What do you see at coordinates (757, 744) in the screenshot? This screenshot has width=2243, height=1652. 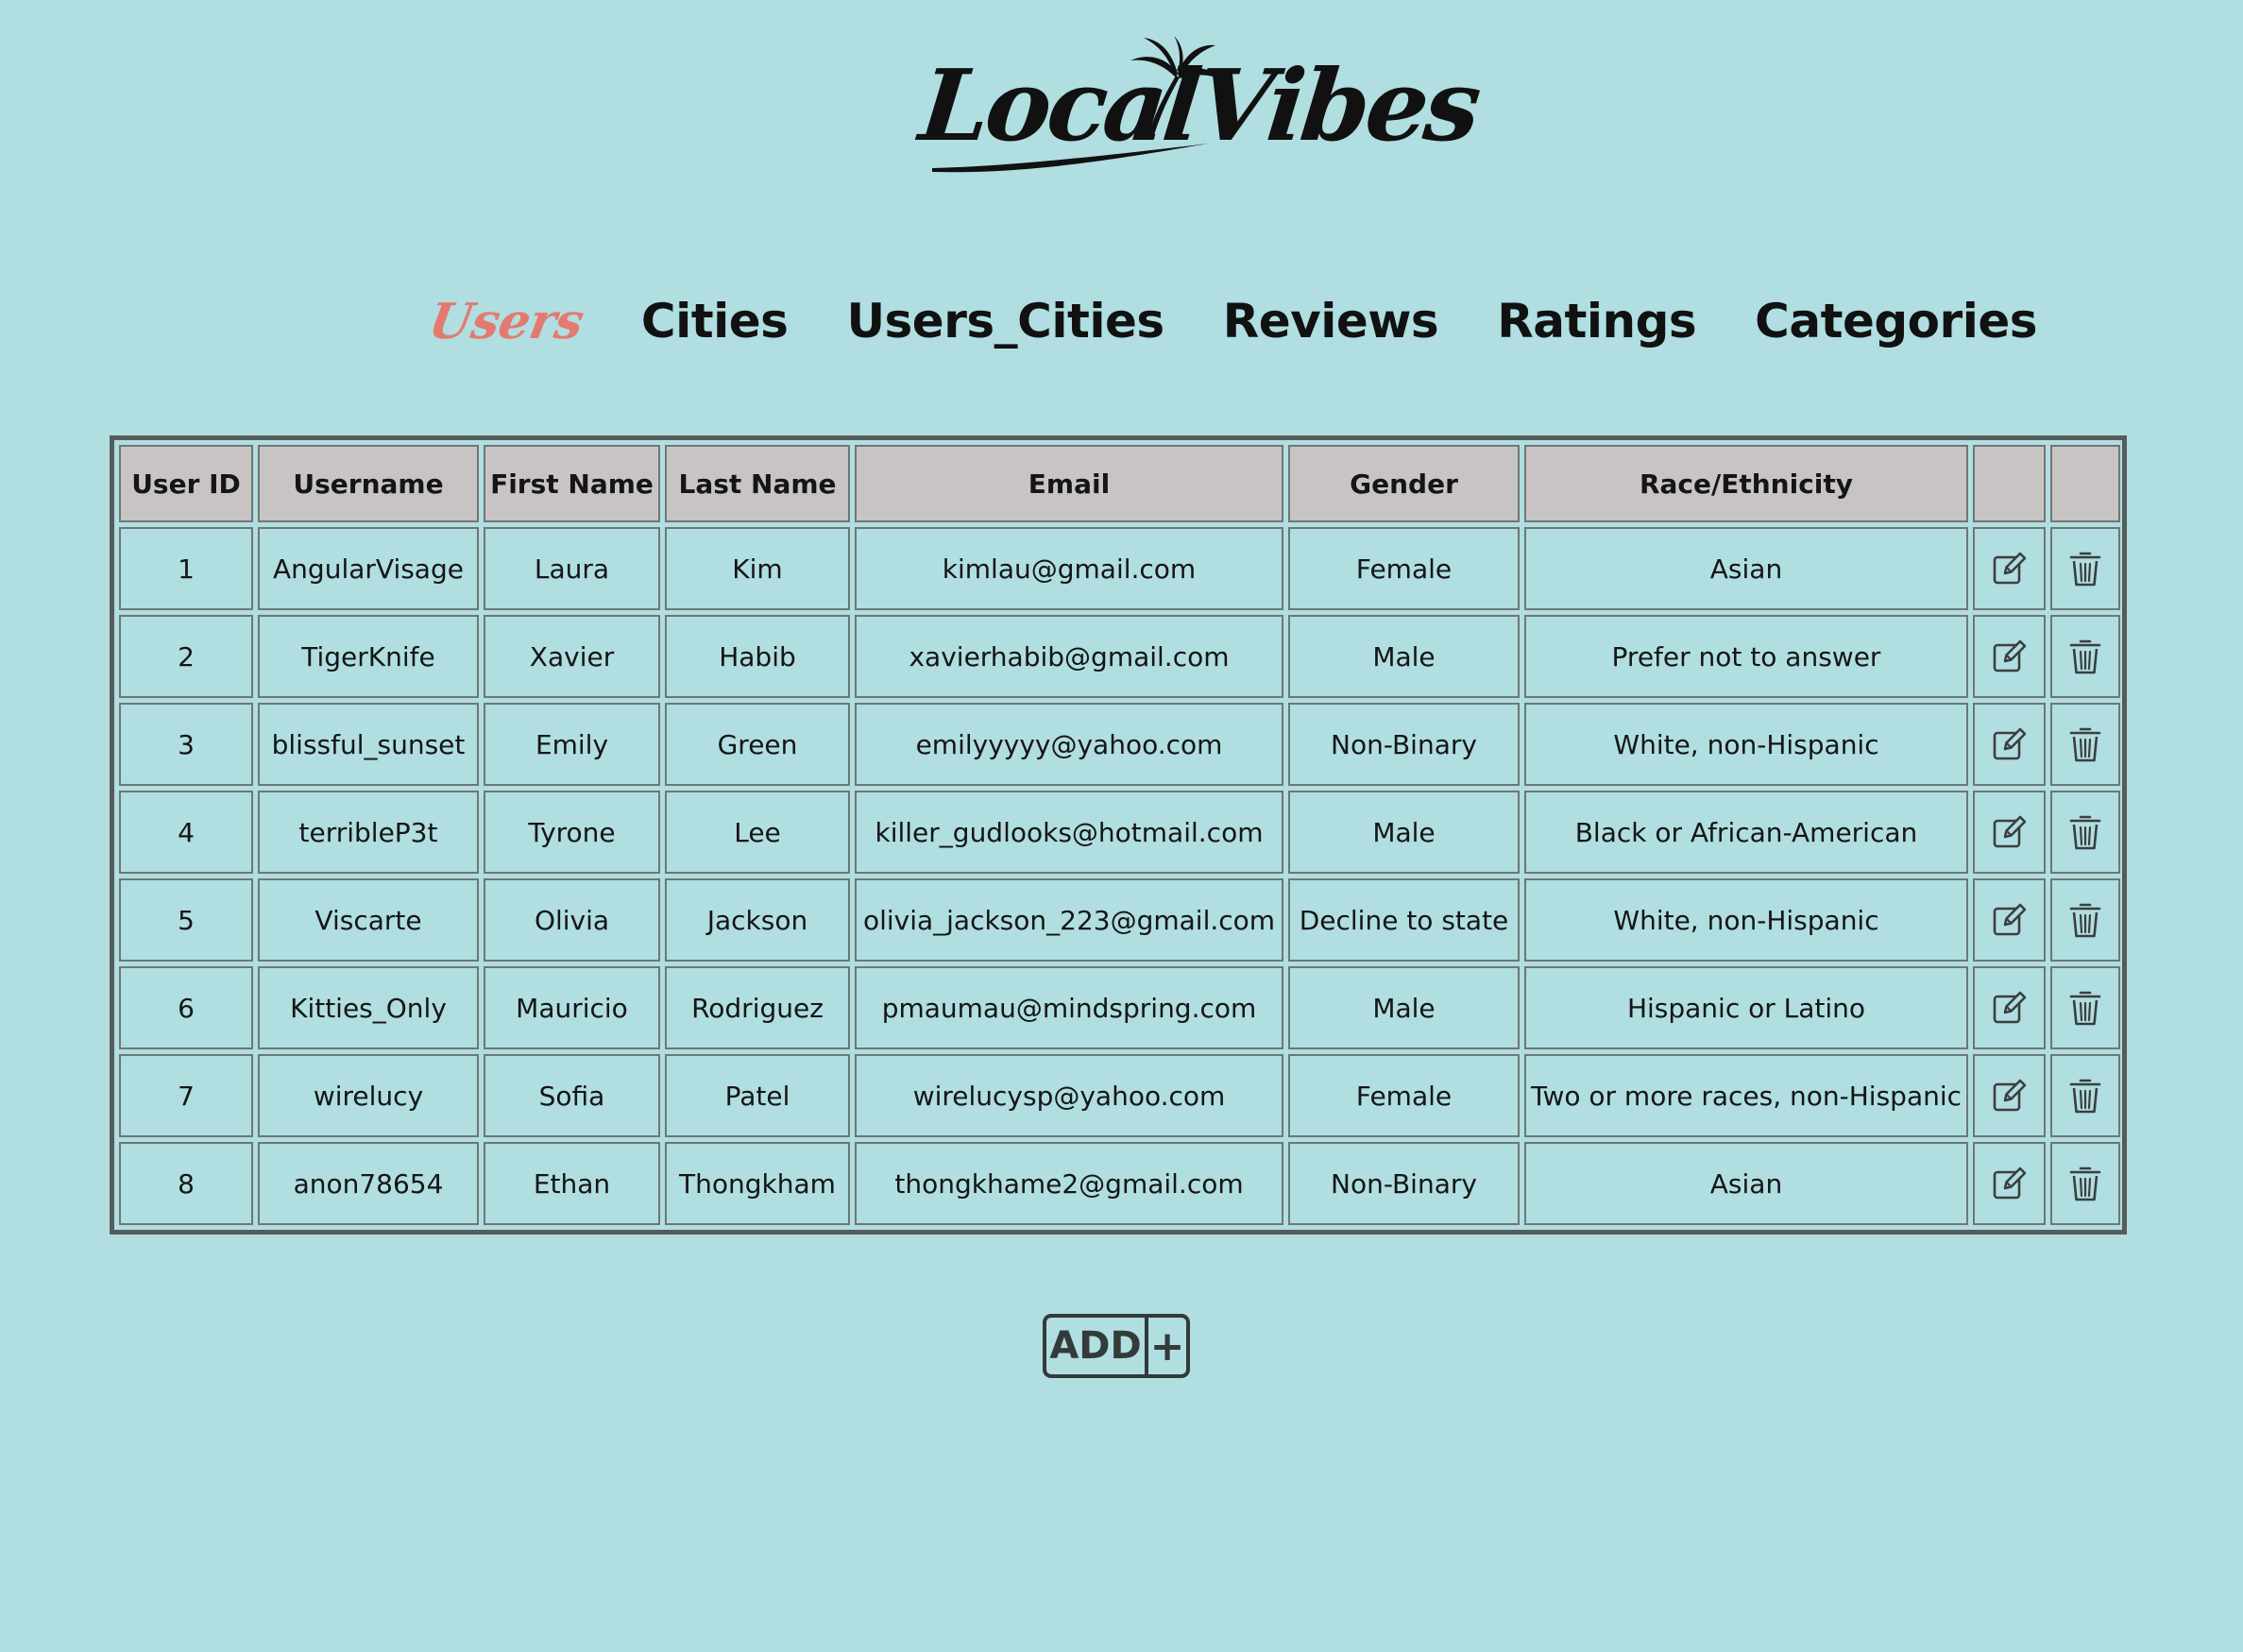 I see `cell-last-name: Green` at bounding box center [757, 744].